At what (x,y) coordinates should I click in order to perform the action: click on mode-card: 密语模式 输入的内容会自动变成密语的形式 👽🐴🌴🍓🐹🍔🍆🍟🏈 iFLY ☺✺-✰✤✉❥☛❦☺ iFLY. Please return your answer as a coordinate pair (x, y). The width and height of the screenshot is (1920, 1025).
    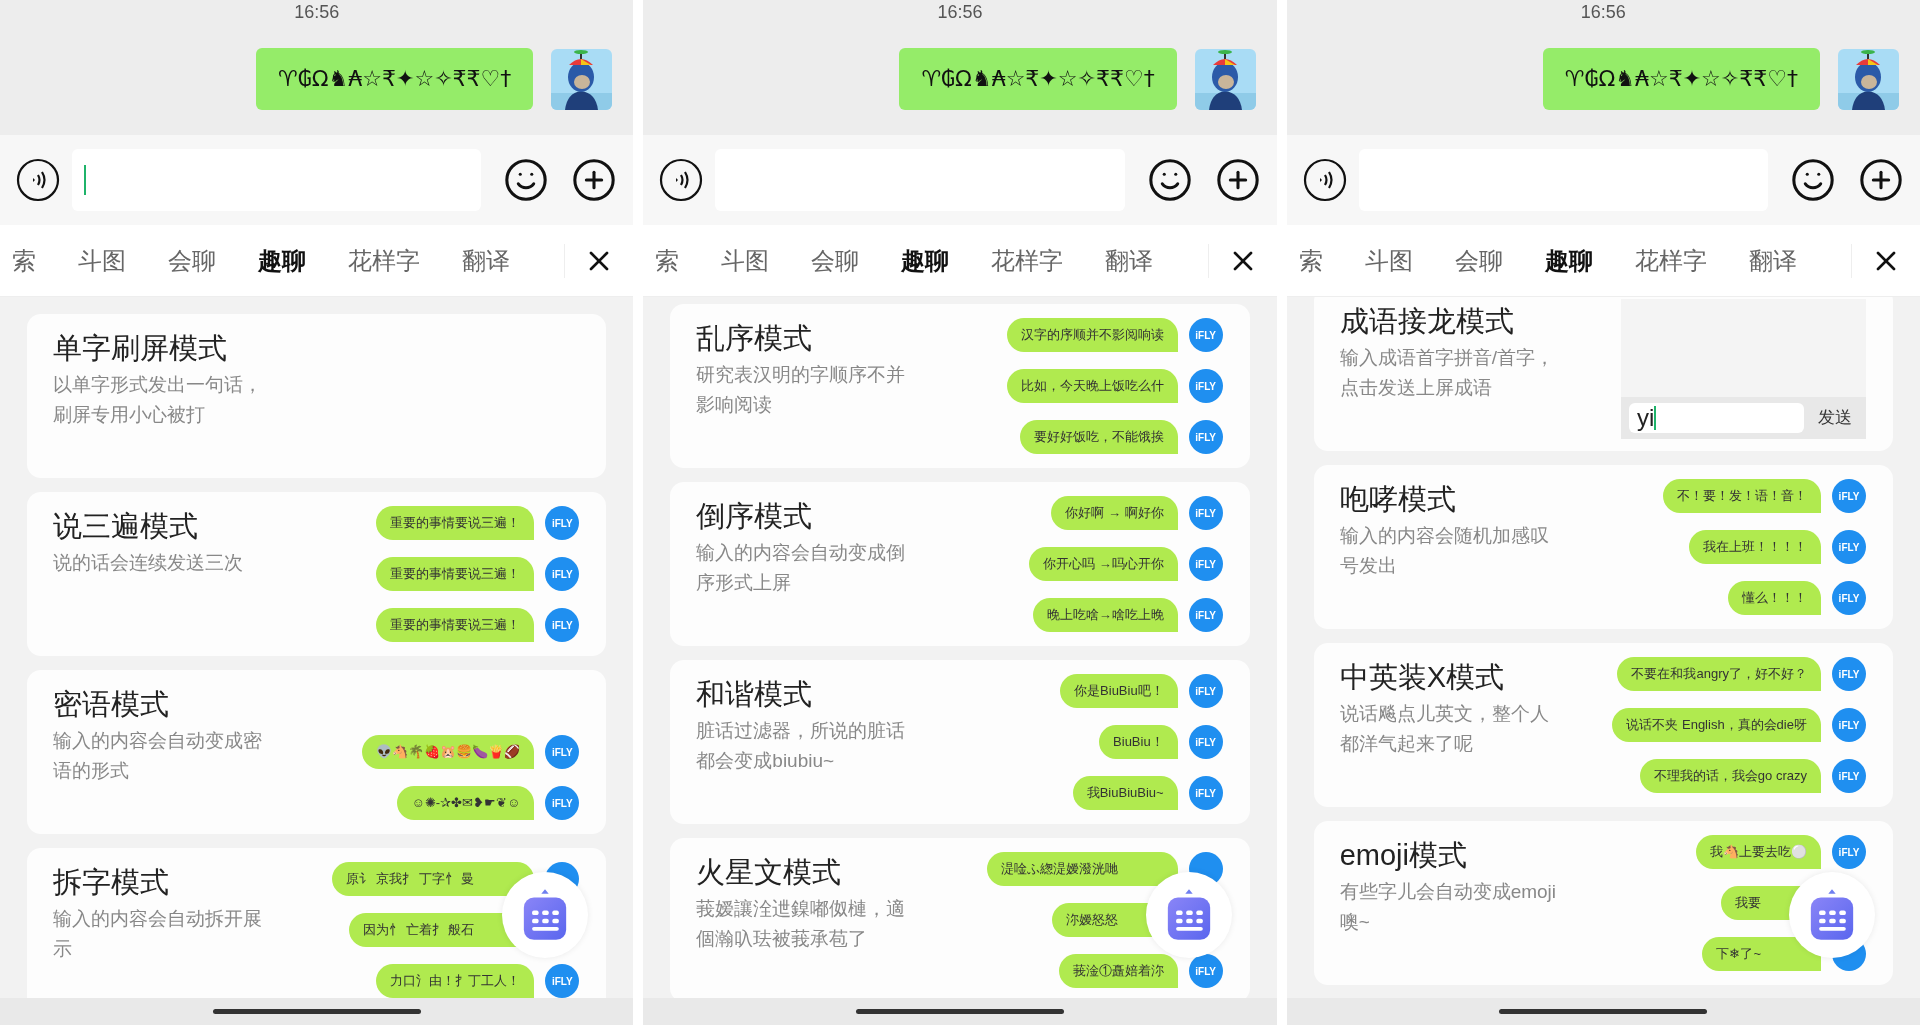
    Looking at the image, I should click on (317, 752).